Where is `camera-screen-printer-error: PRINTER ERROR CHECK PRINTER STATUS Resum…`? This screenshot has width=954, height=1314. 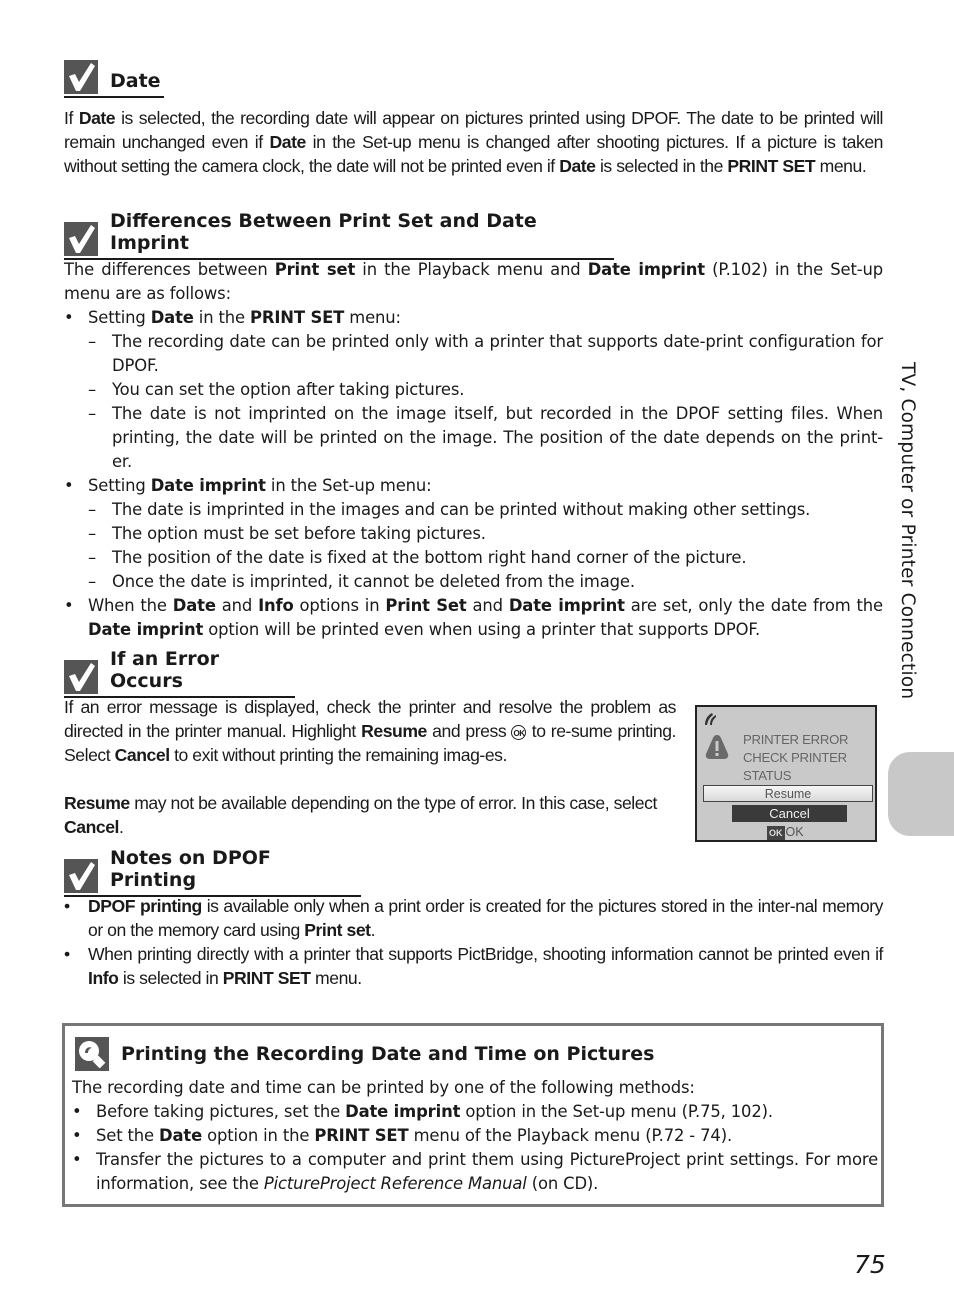
camera-screen-printer-error: PRINTER ERROR CHECK PRINTER STATUS Resum… is located at coordinates (786, 773).